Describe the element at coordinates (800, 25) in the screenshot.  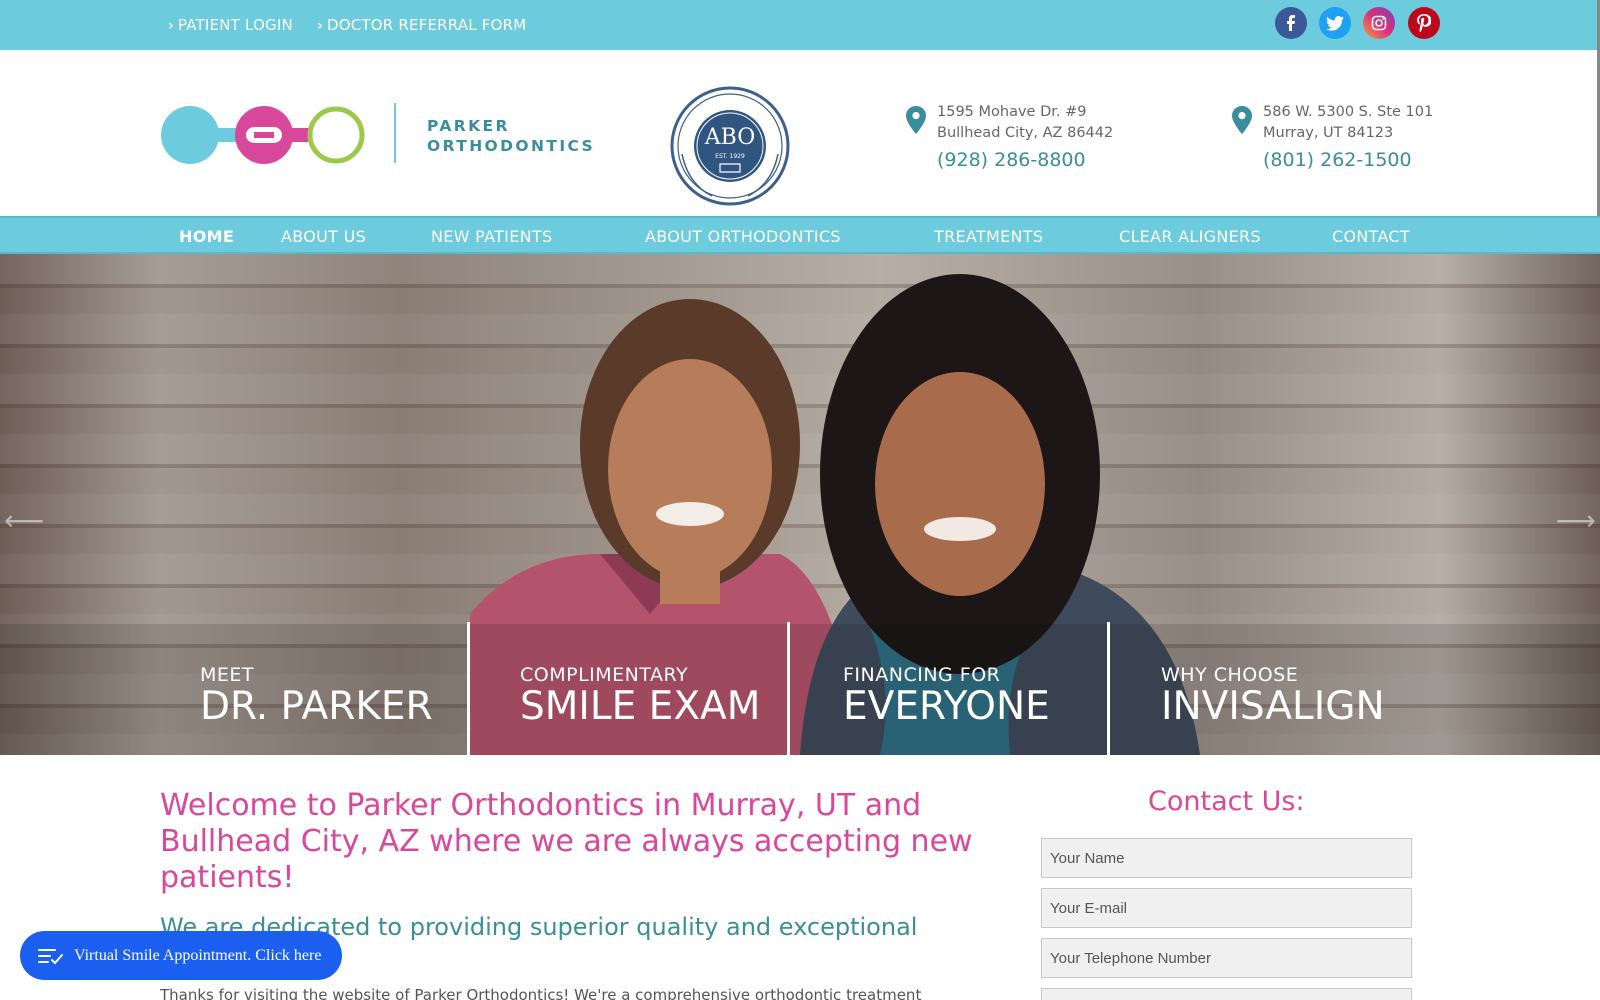
I see `top-bar: › PATIENT LOGIN › DOCTOR REFERRAL FORM` at that location.